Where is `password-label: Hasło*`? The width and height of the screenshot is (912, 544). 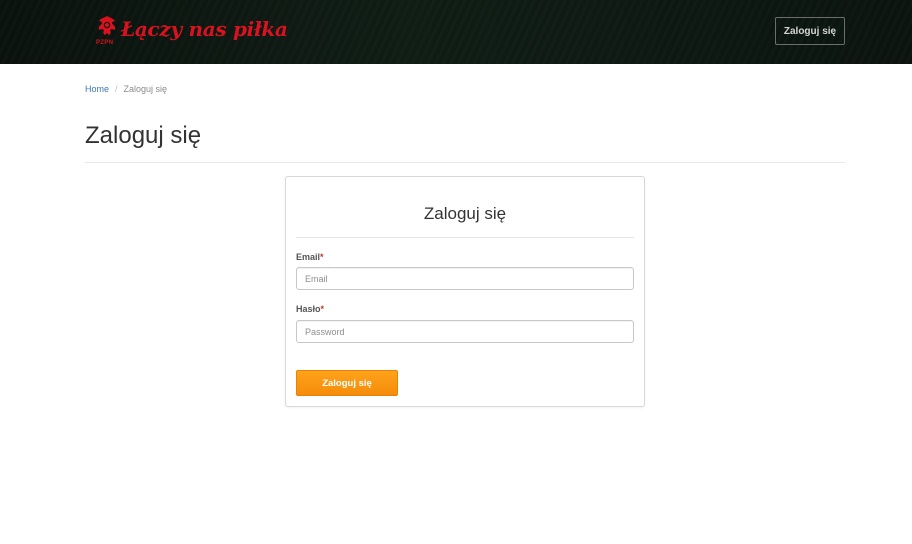
password-label: Hasło* is located at coordinates (310, 309).